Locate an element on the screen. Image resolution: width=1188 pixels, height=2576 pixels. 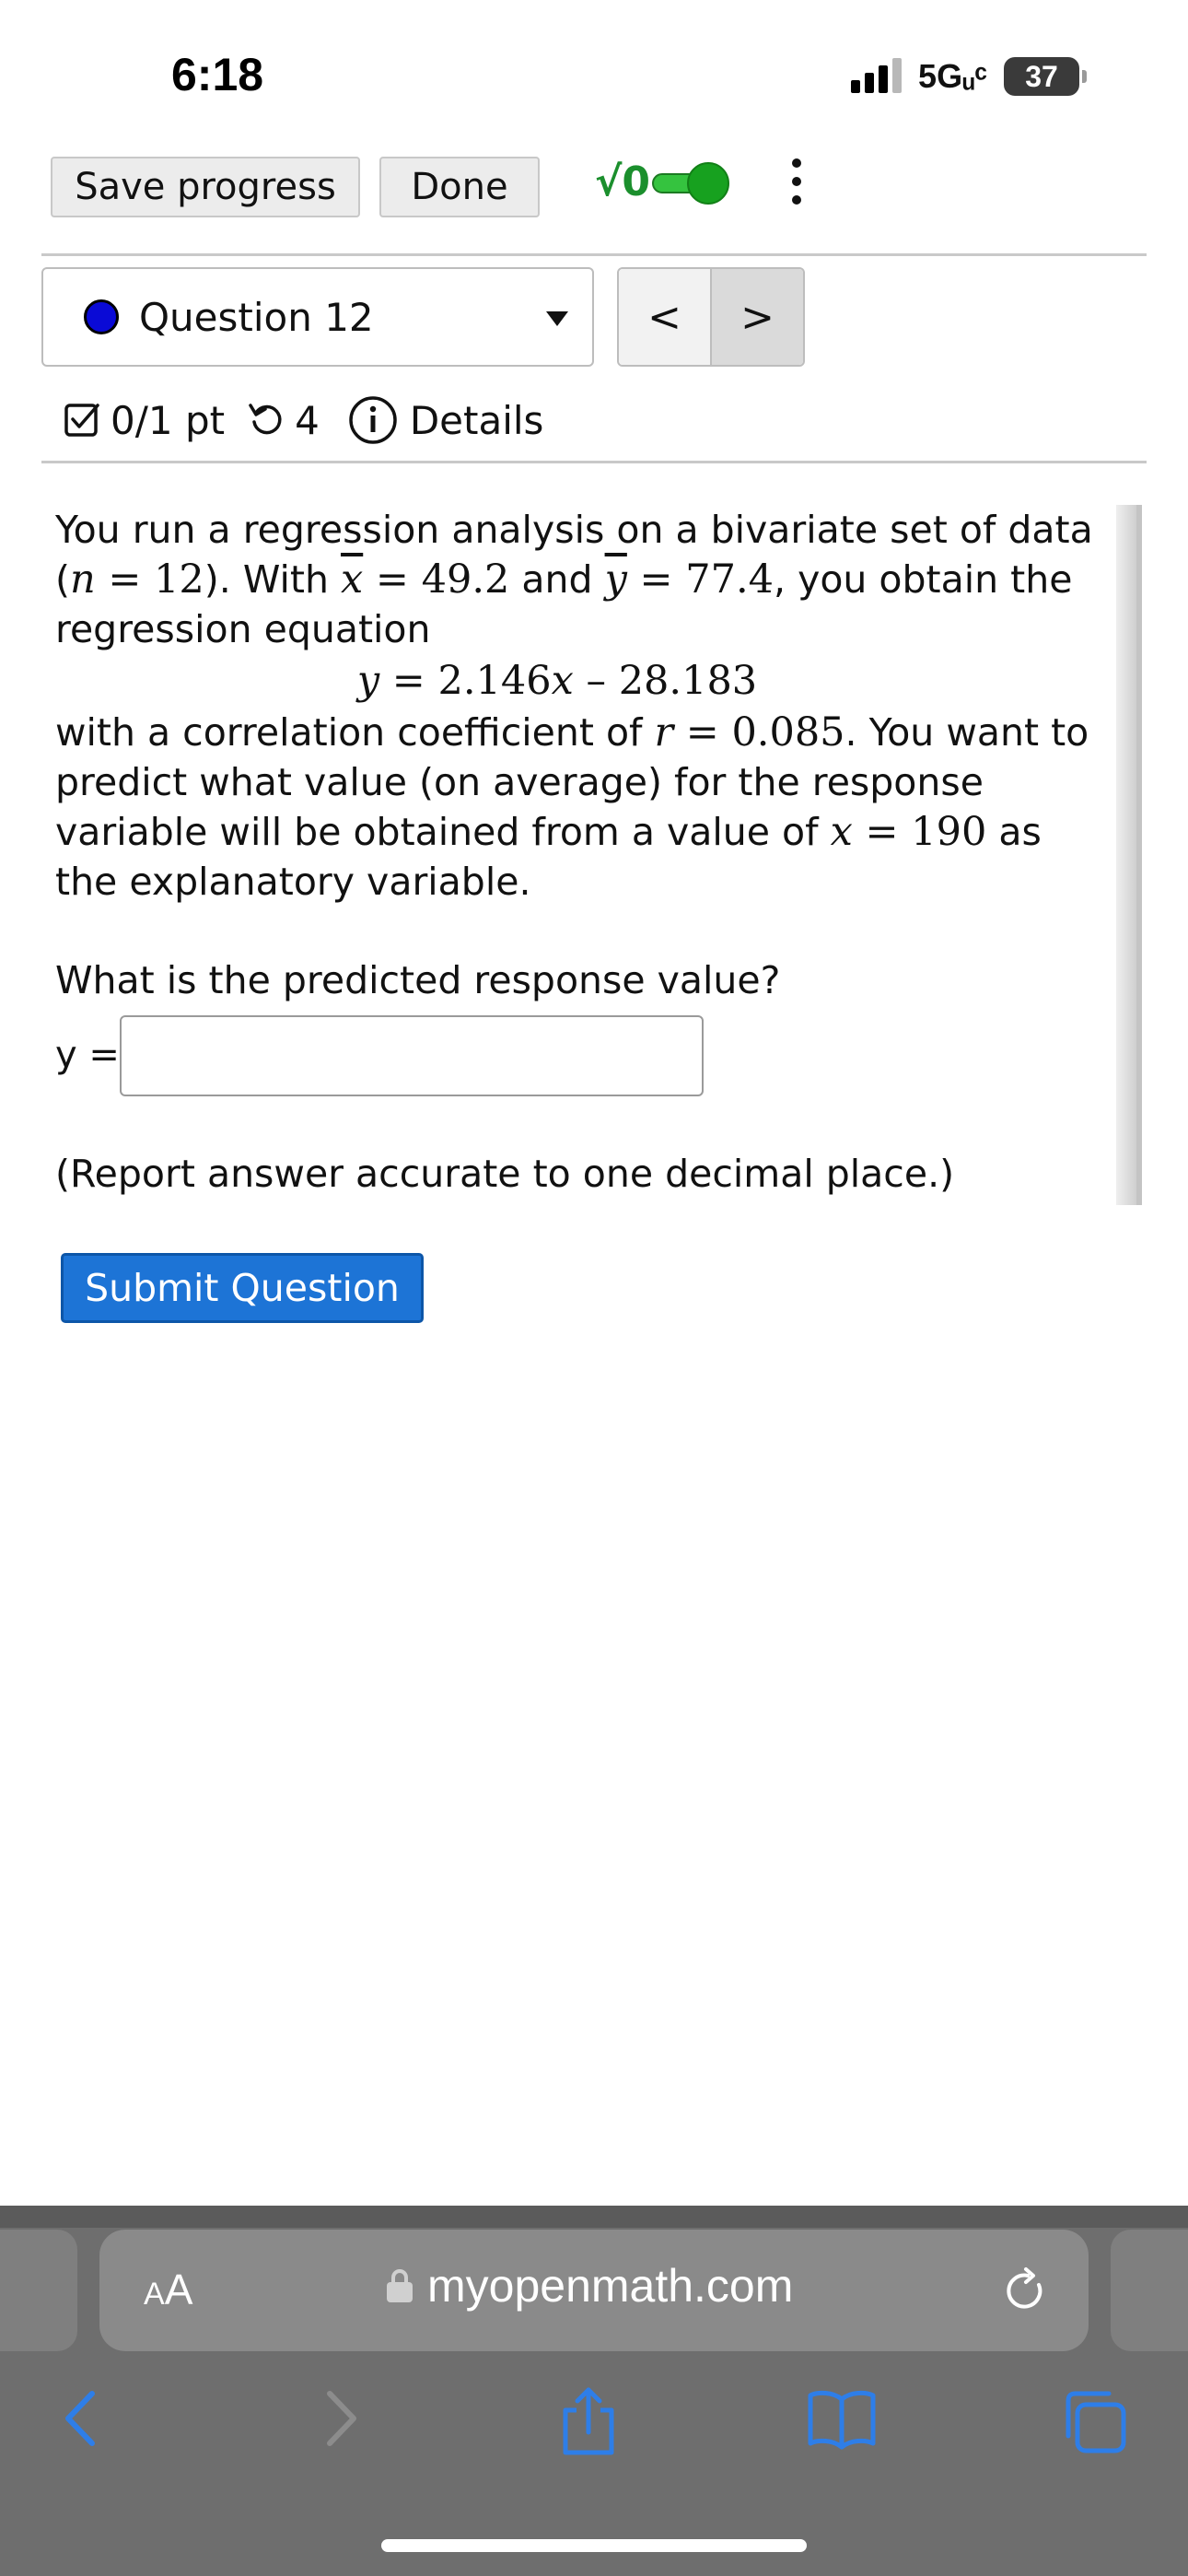
bookmarks-icon is located at coordinates (842, 2418).